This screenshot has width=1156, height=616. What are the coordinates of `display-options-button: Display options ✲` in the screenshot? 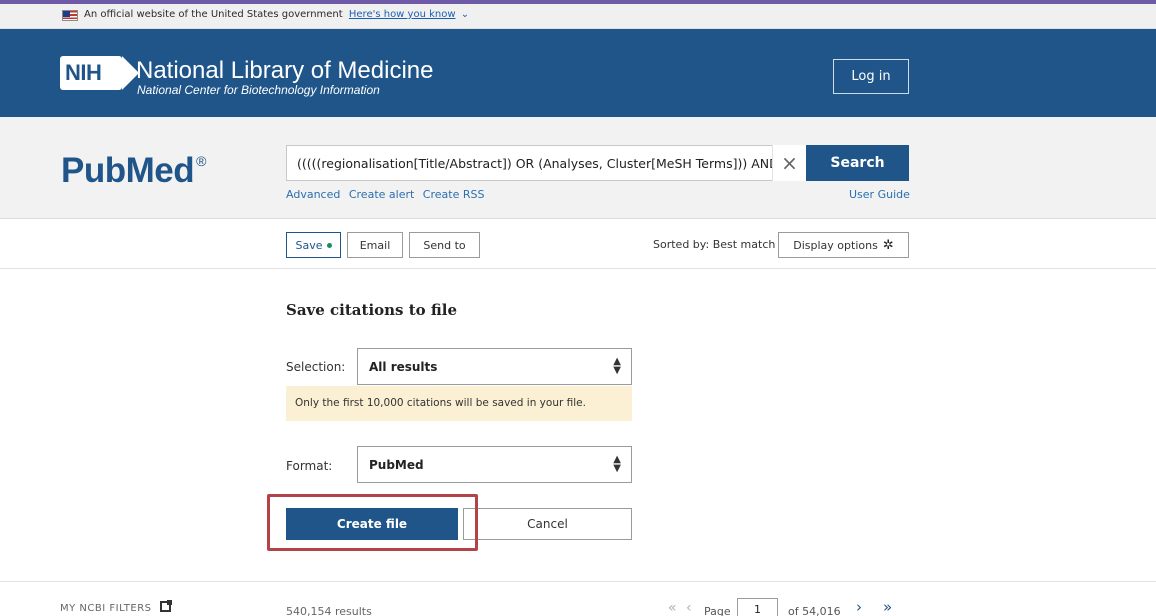 It's located at (843, 245).